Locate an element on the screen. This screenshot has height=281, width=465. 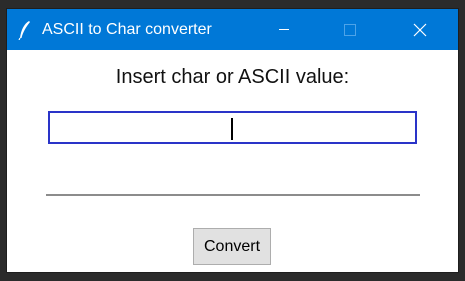
close-button is located at coordinates (420, 29).